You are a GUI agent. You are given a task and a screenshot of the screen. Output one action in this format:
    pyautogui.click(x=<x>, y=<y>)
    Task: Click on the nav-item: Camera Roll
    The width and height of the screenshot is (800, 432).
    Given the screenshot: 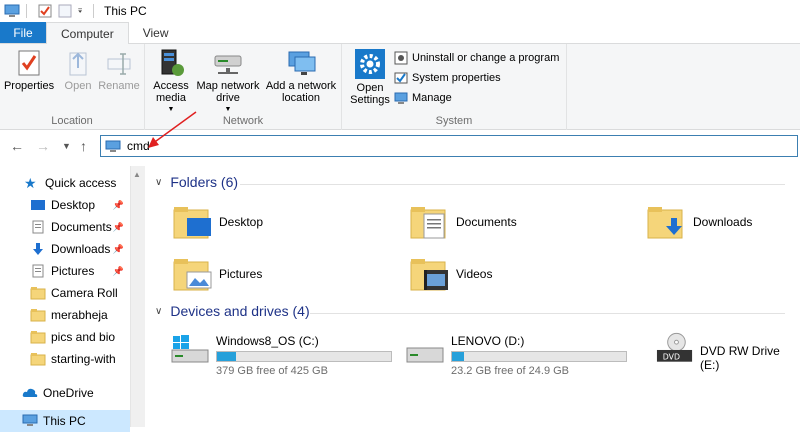 What is the action you would take?
    pyautogui.click(x=80, y=293)
    